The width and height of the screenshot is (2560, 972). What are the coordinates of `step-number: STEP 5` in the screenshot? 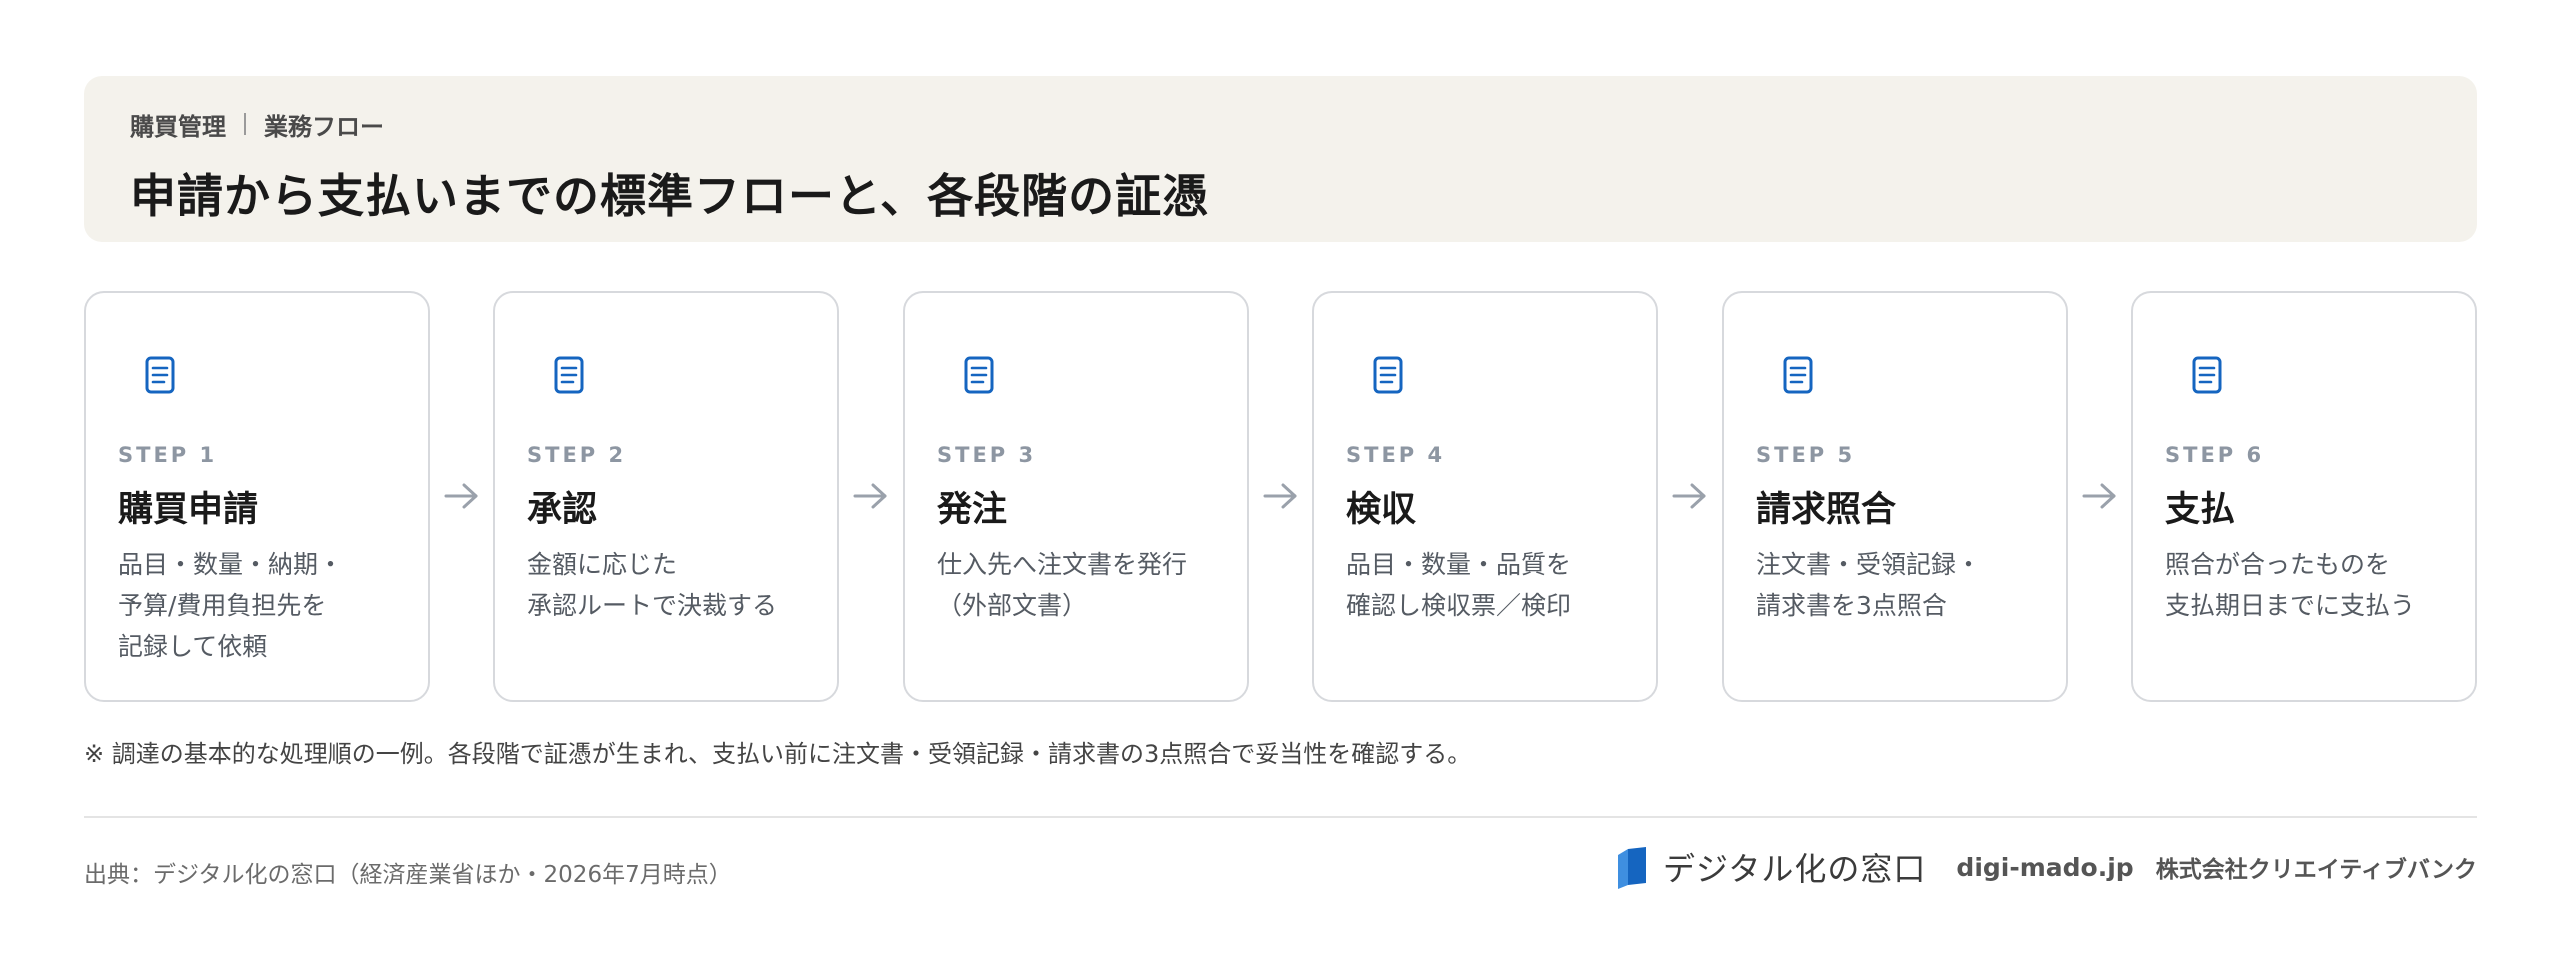 It's located at (1806, 455).